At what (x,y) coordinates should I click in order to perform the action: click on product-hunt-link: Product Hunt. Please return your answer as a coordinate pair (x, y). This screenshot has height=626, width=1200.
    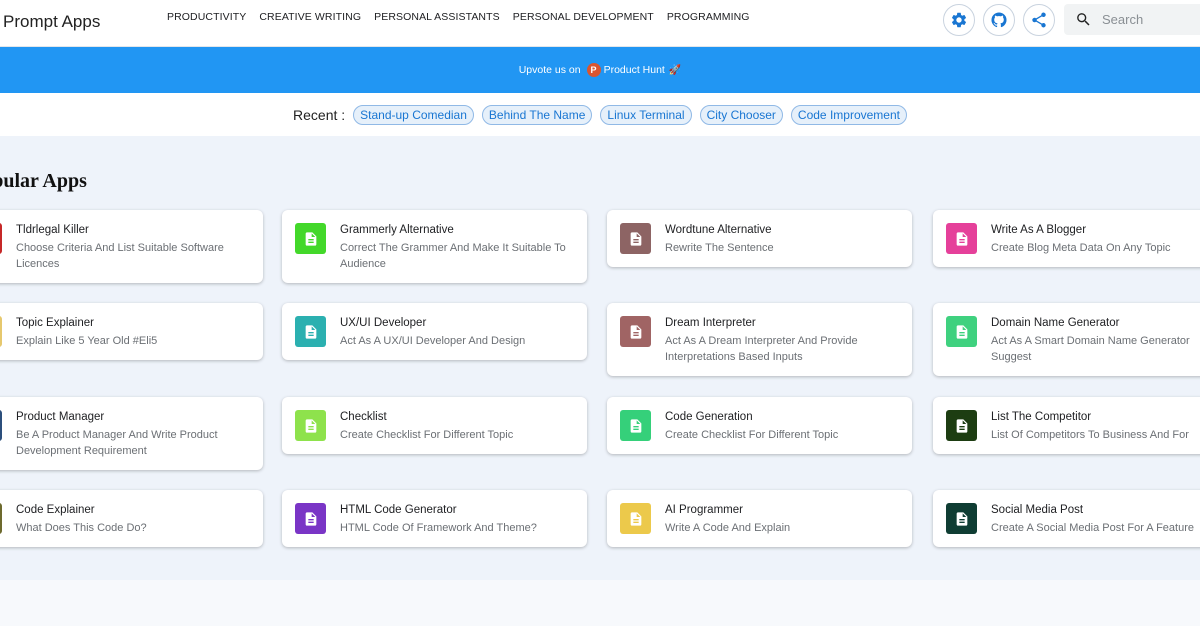
    Looking at the image, I should click on (634, 70).